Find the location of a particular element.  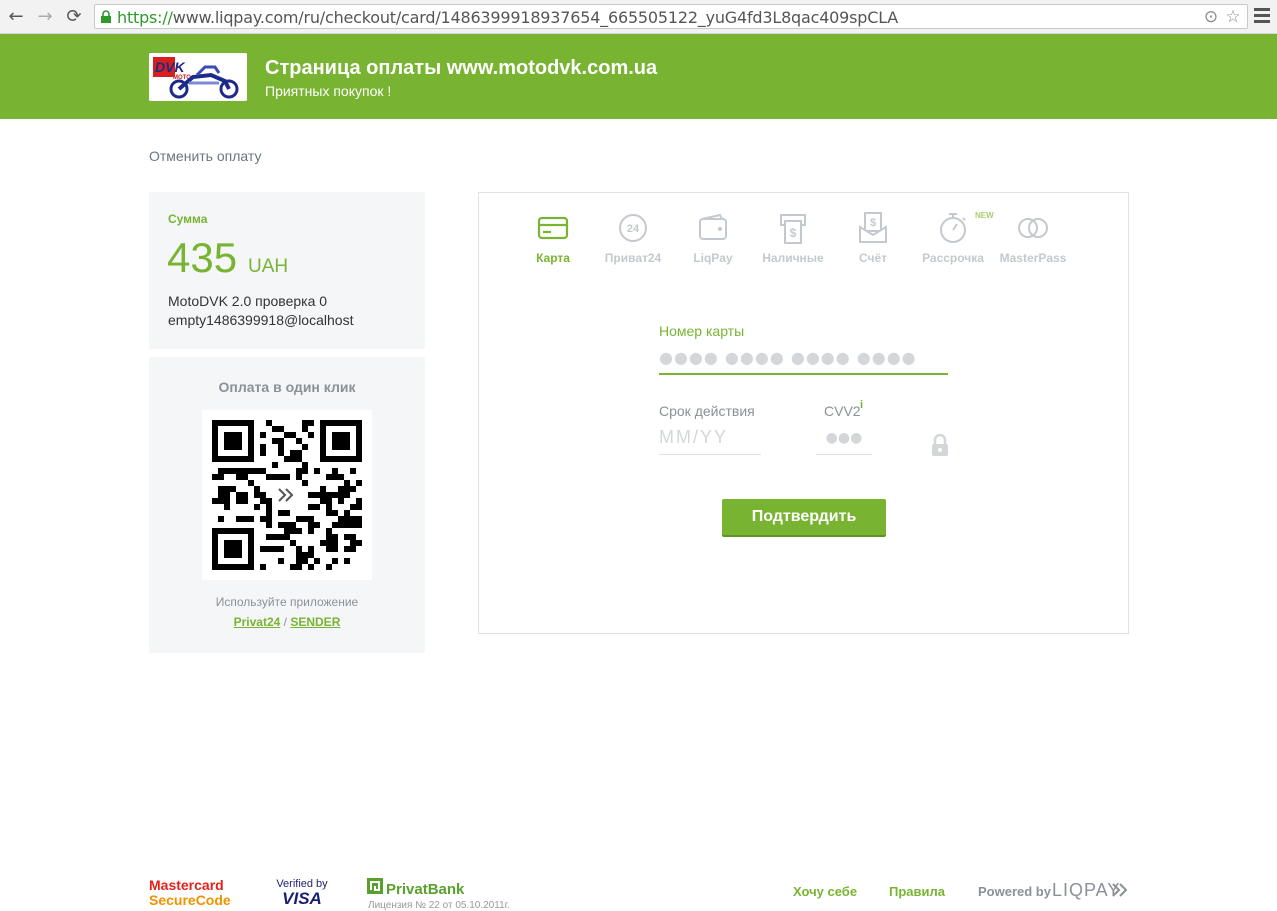

privatbank-logo-icon is located at coordinates (375, 886).